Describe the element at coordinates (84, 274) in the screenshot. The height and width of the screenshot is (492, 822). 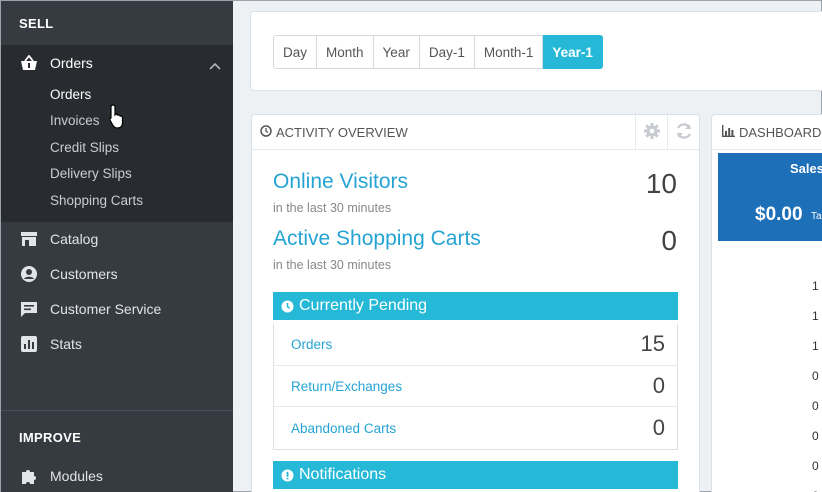
I see `sidebar-item-label: Customers` at that location.